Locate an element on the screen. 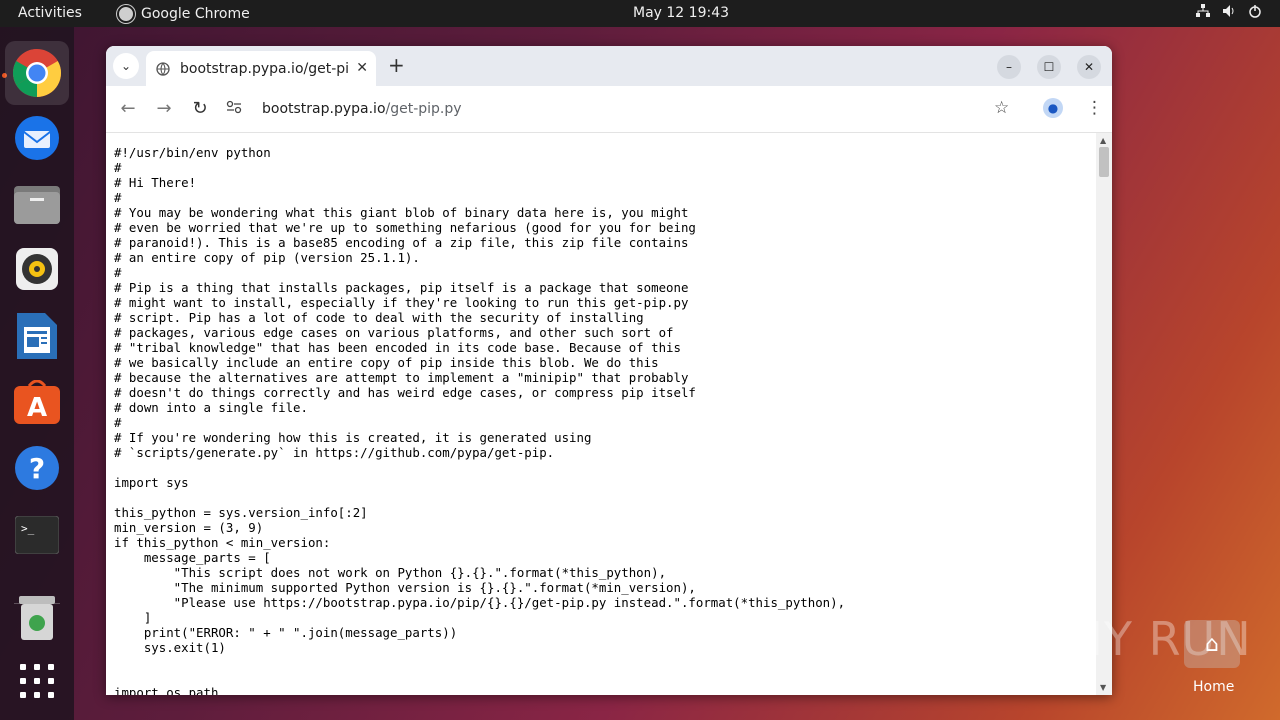  close-window-button: ✕ is located at coordinates (1089, 67).